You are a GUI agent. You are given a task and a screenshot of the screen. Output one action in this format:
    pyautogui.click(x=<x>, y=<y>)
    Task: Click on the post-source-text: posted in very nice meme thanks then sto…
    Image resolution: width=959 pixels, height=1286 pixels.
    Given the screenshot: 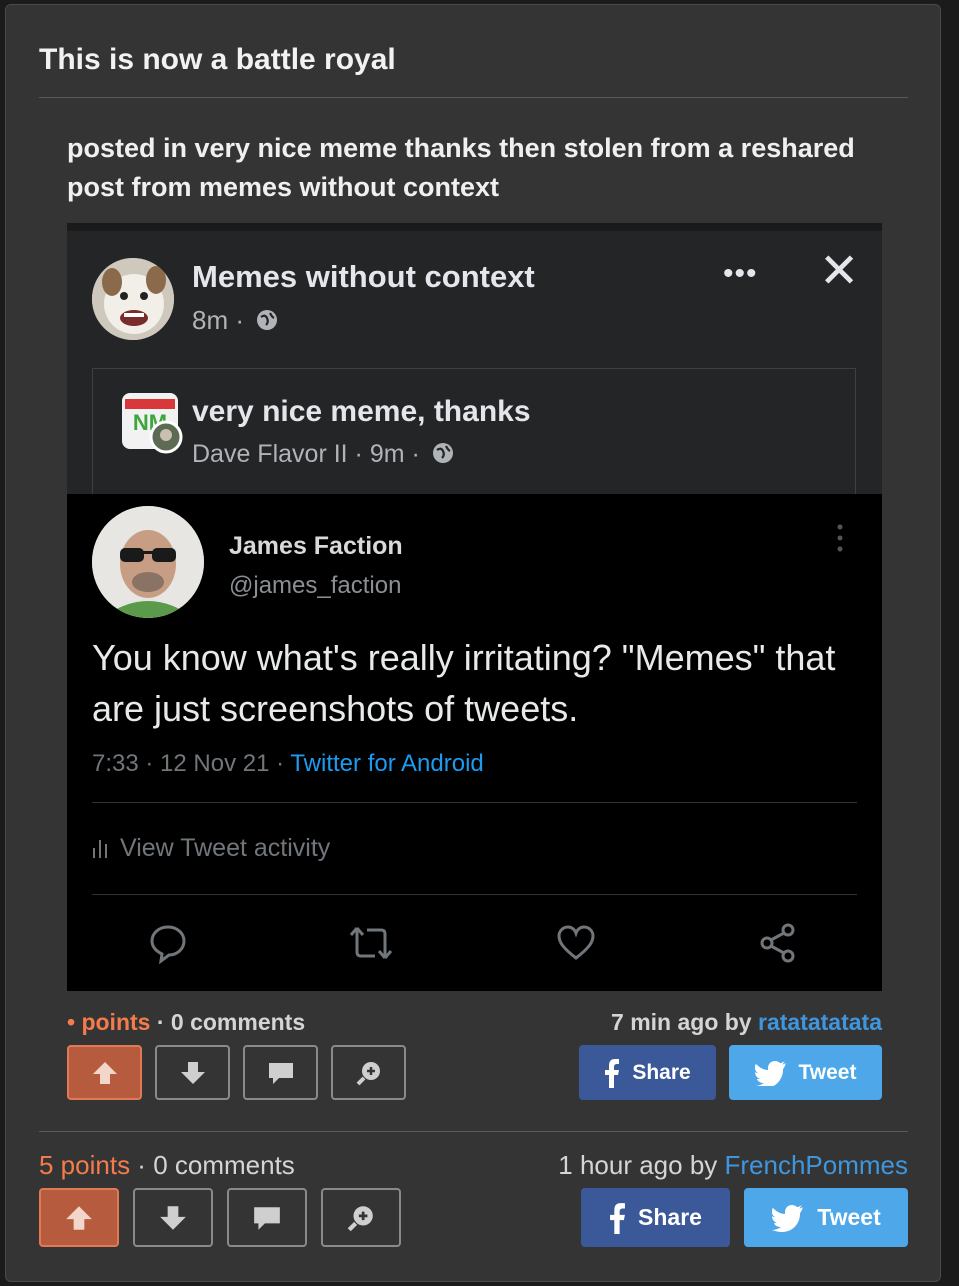 What is the action you would take?
    pyautogui.click(x=461, y=167)
    